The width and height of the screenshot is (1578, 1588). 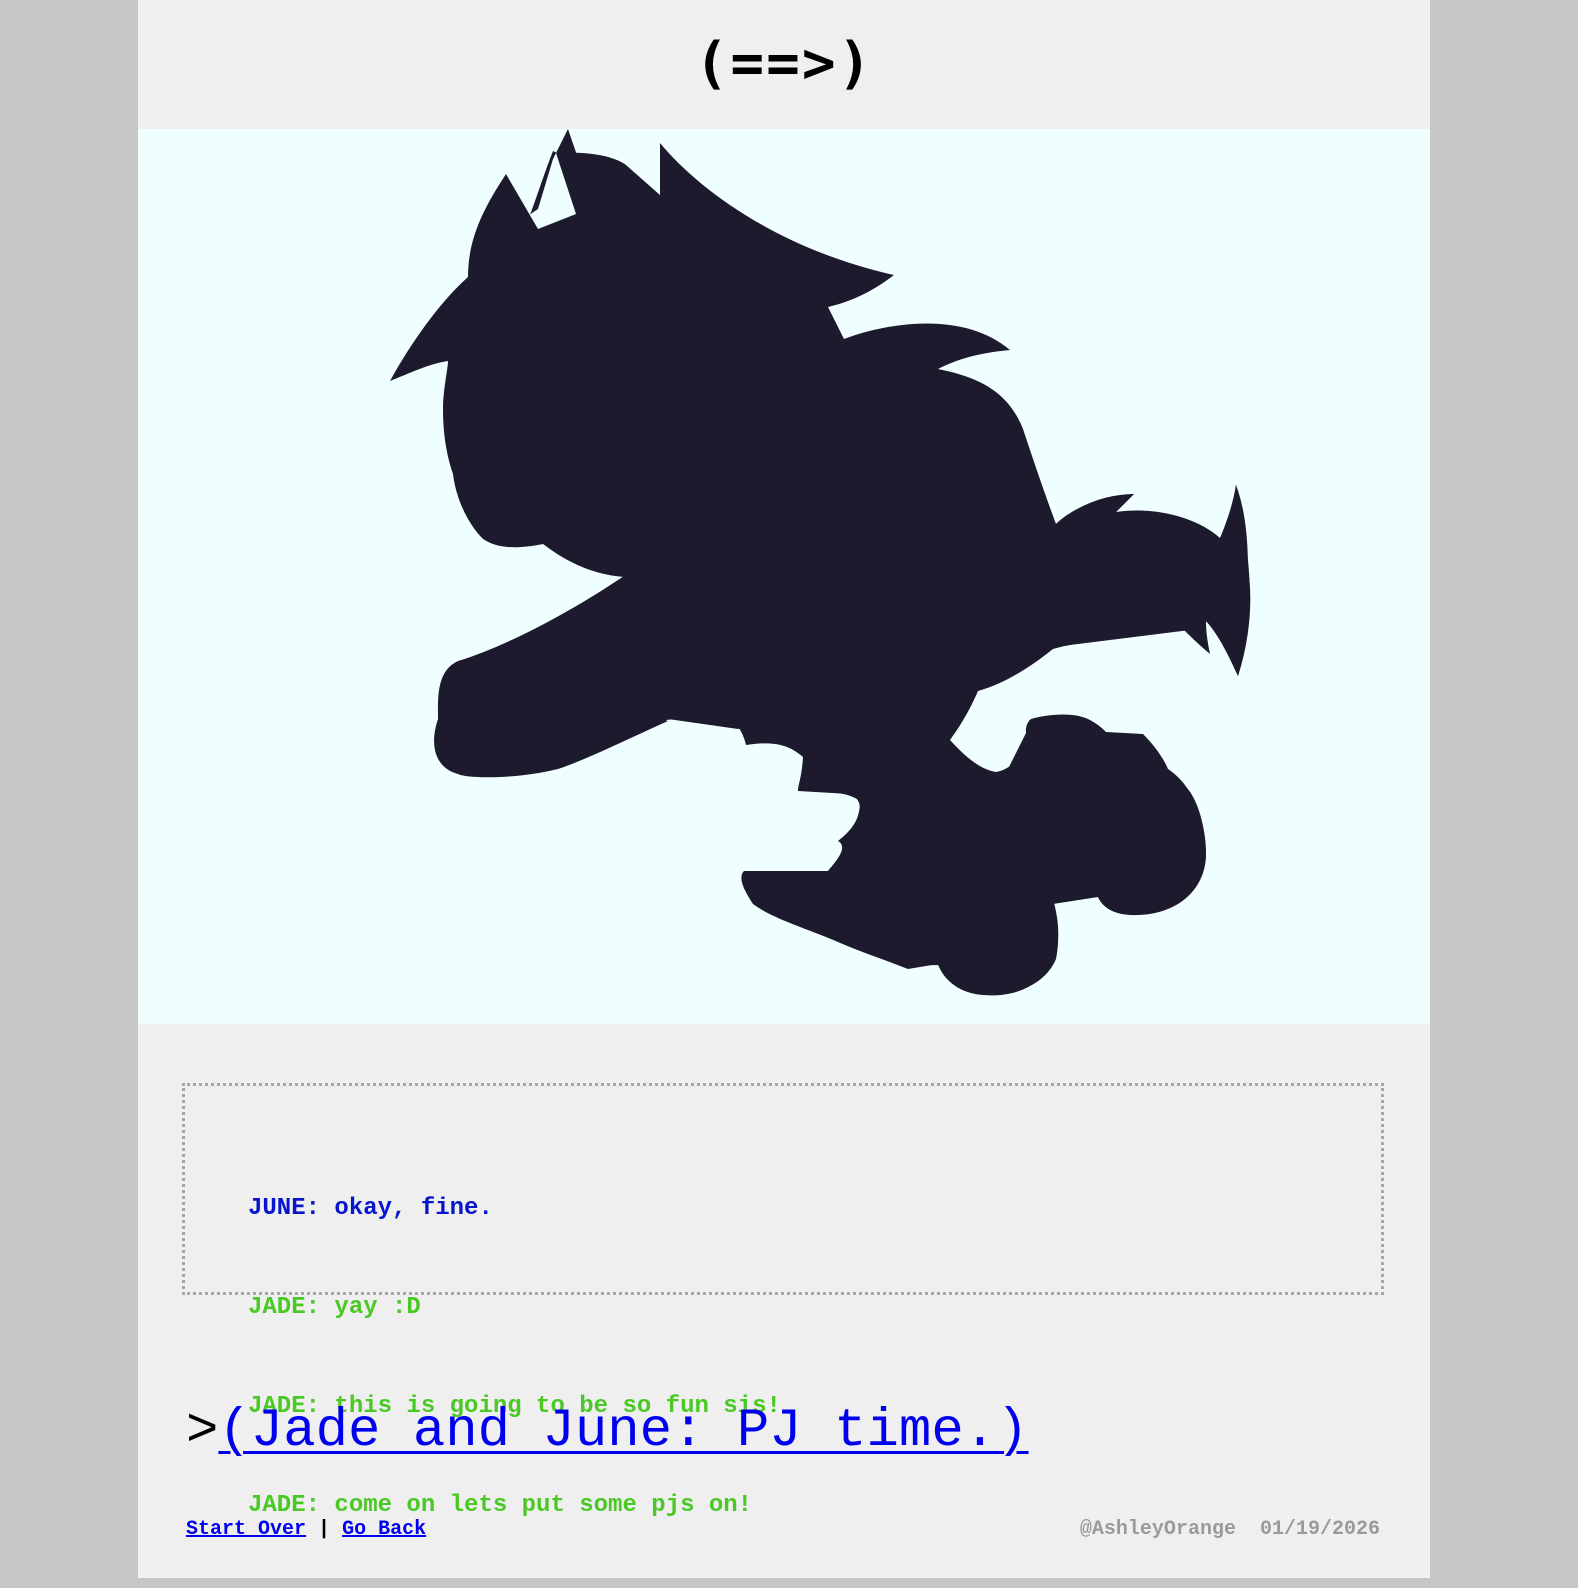 I want to click on start-over-link: Start Over, so click(x=246, y=1529).